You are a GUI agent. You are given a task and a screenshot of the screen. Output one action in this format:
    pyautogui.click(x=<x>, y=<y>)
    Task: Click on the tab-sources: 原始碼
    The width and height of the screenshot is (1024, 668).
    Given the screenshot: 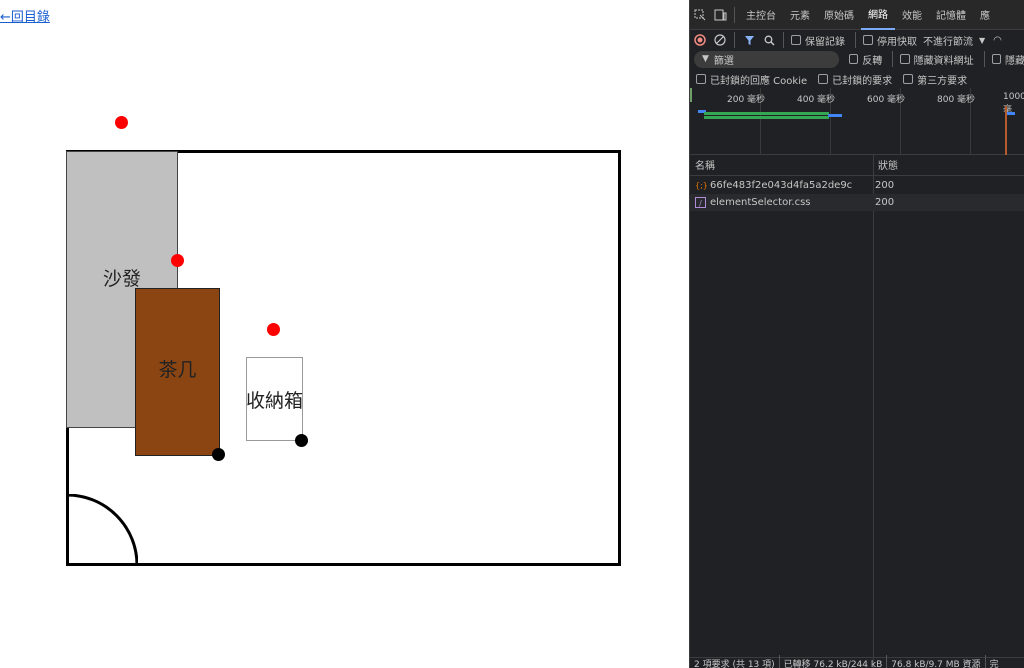 What is the action you would take?
    pyautogui.click(x=839, y=15)
    